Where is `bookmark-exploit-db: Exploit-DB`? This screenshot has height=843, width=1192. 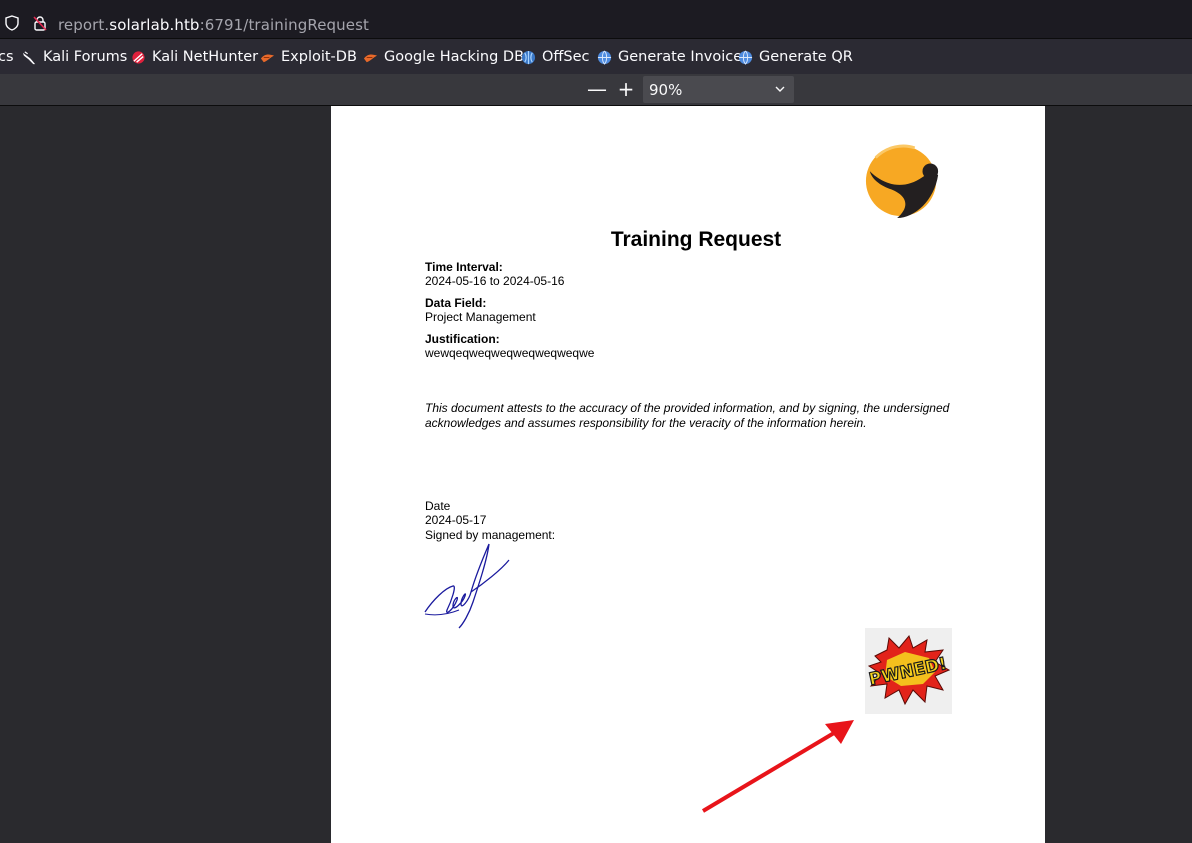
bookmark-exploit-db: Exploit-DB is located at coordinates (308, 57).